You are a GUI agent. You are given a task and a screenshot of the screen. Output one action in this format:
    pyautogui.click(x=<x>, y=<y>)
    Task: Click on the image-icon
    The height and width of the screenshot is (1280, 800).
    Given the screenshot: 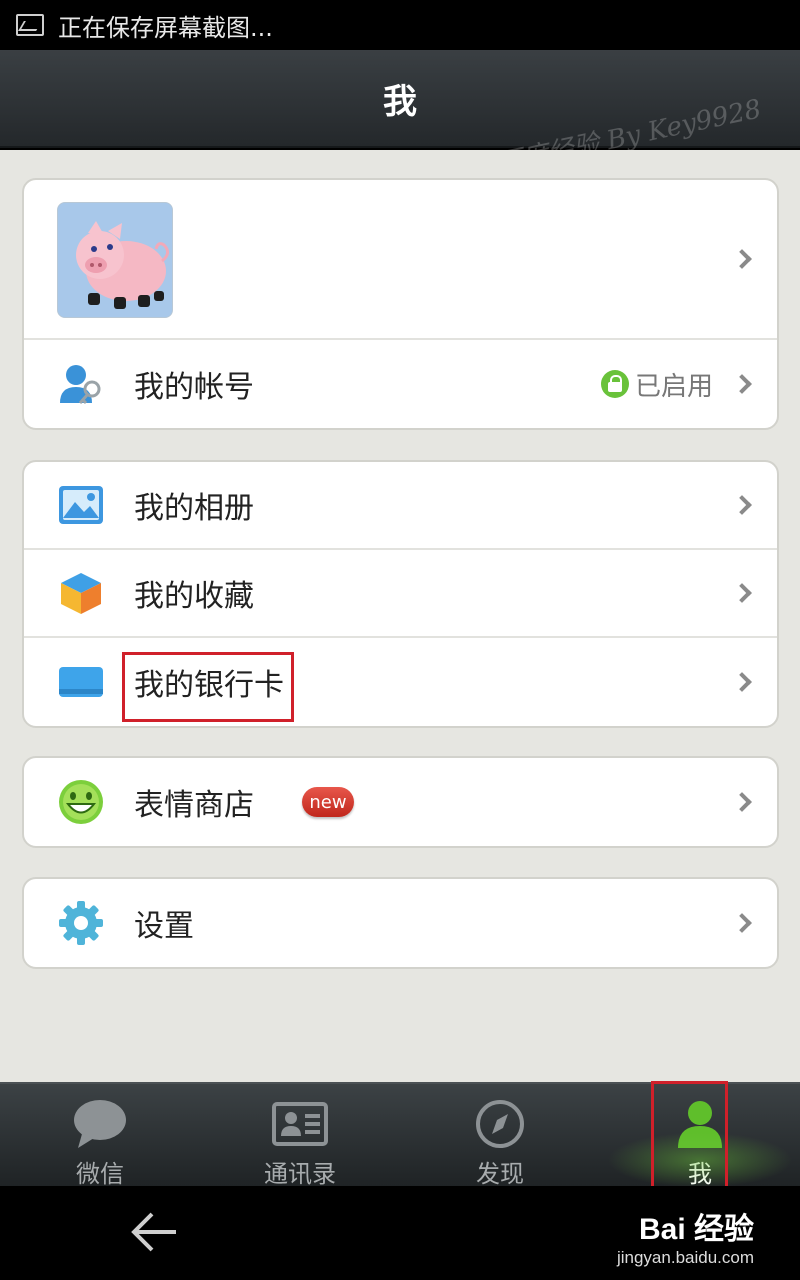 What is the action you would take?
    pyautogui.click(x=30, y=25)
    